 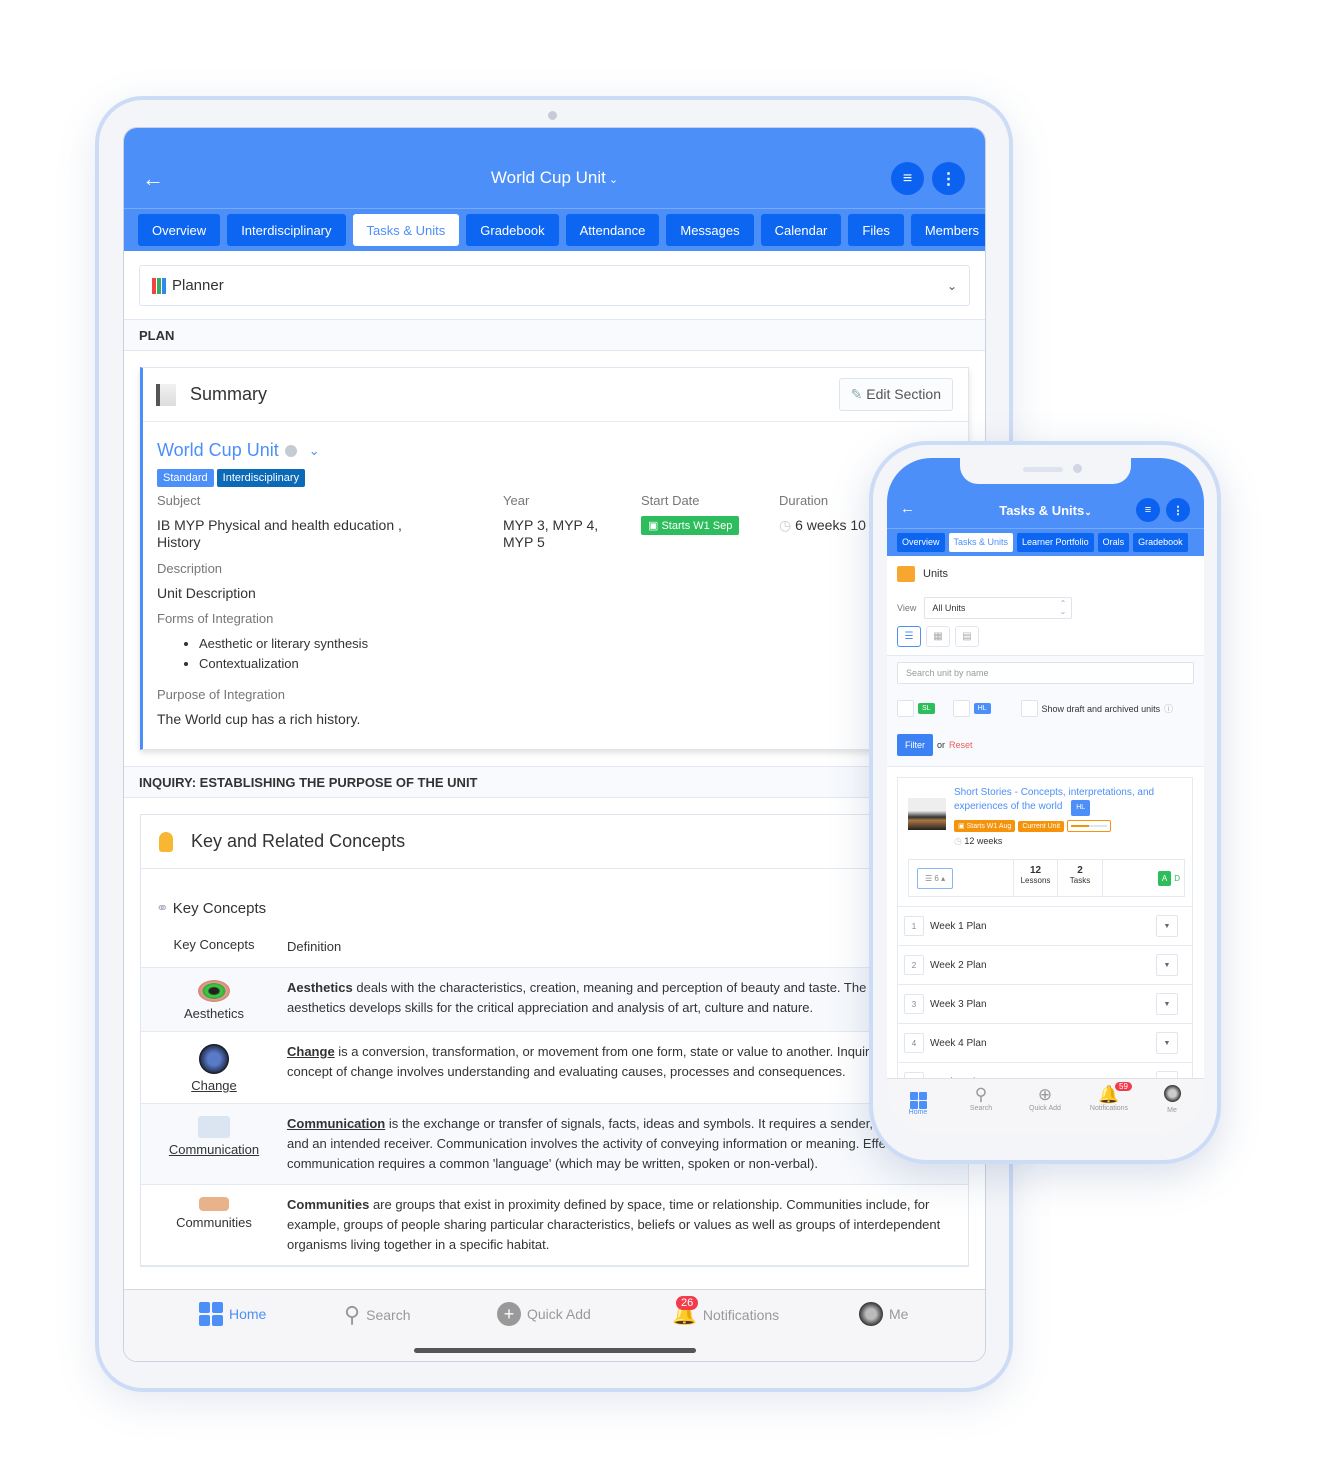 What do you see at coordinates (1169, 709) in the screenshot?
I see `info-icon: ⓘ` at bounding box center [1169, 709].